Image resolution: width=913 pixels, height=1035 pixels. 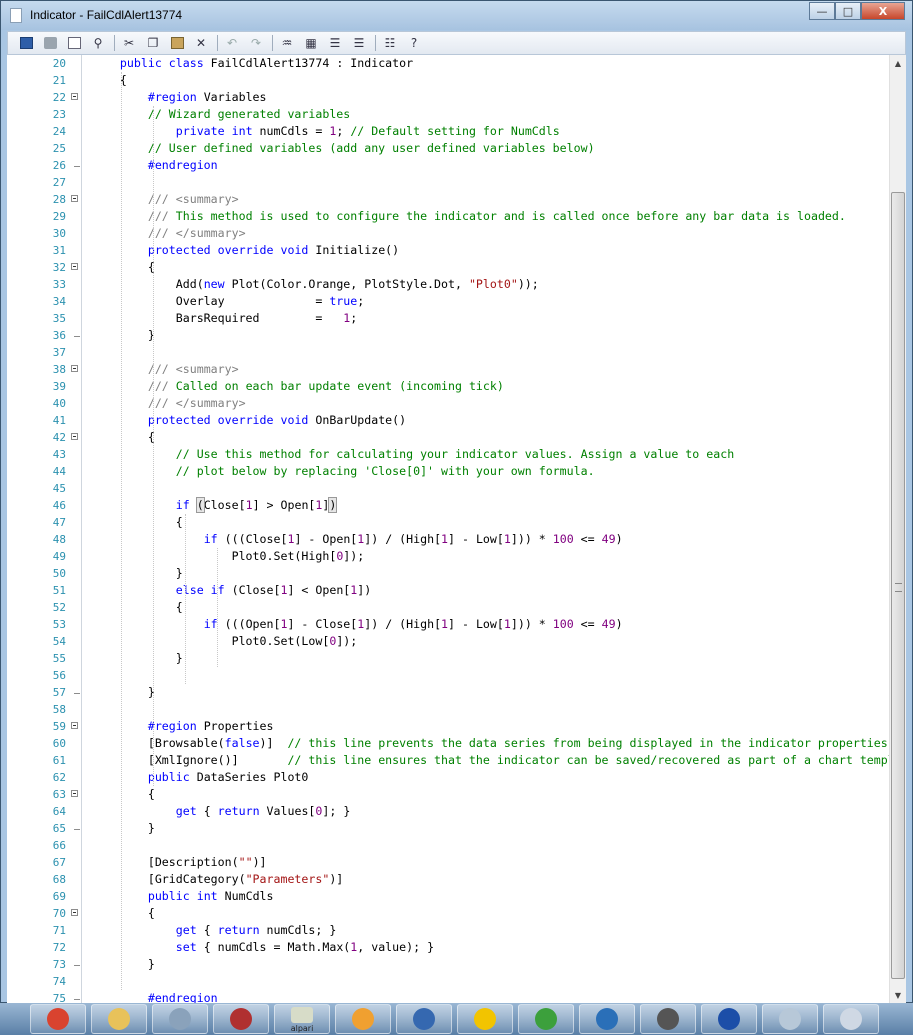 What do you see at coordinates (74, 43) in the screenshot?
I see `print-preview-icon` at bounding box center [74, 43].